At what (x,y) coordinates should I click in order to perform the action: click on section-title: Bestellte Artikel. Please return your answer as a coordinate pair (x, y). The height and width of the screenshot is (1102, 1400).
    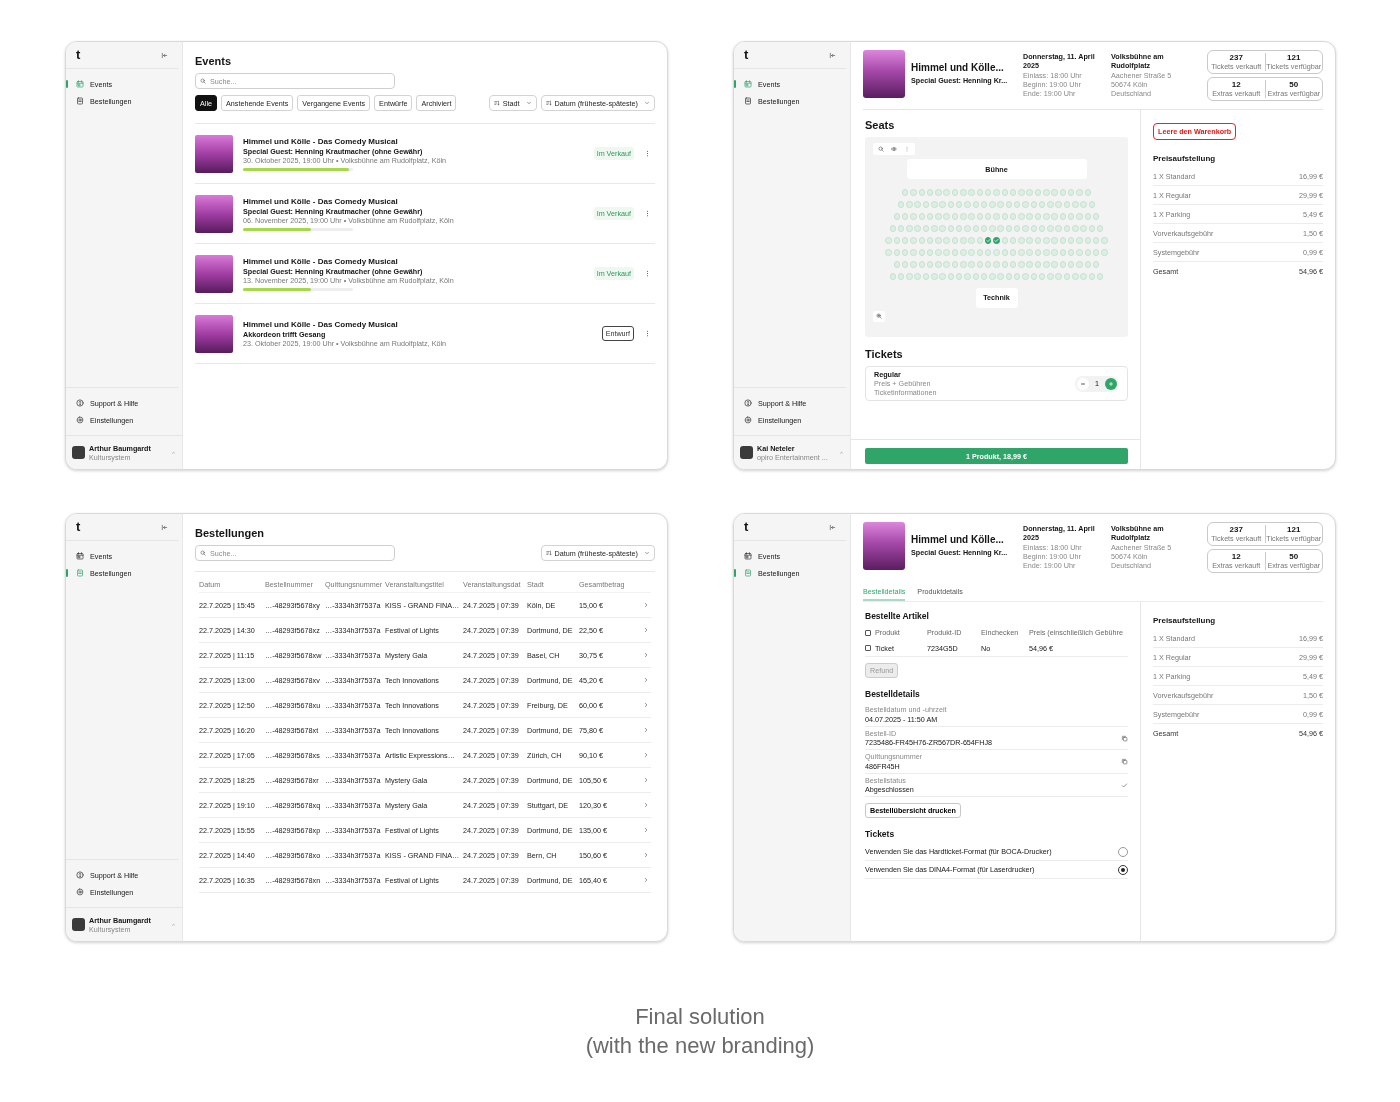
    Looking at the image, I should click on (897, 616).